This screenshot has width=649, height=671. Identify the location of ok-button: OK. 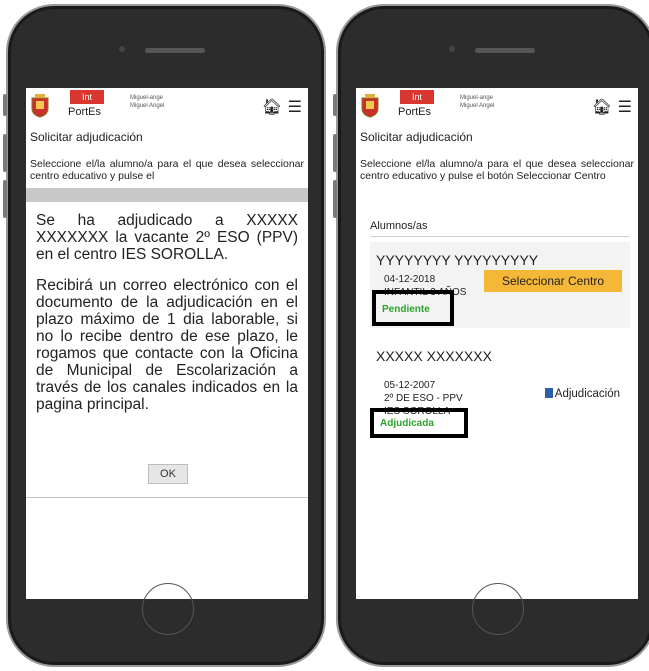
(168, 474).